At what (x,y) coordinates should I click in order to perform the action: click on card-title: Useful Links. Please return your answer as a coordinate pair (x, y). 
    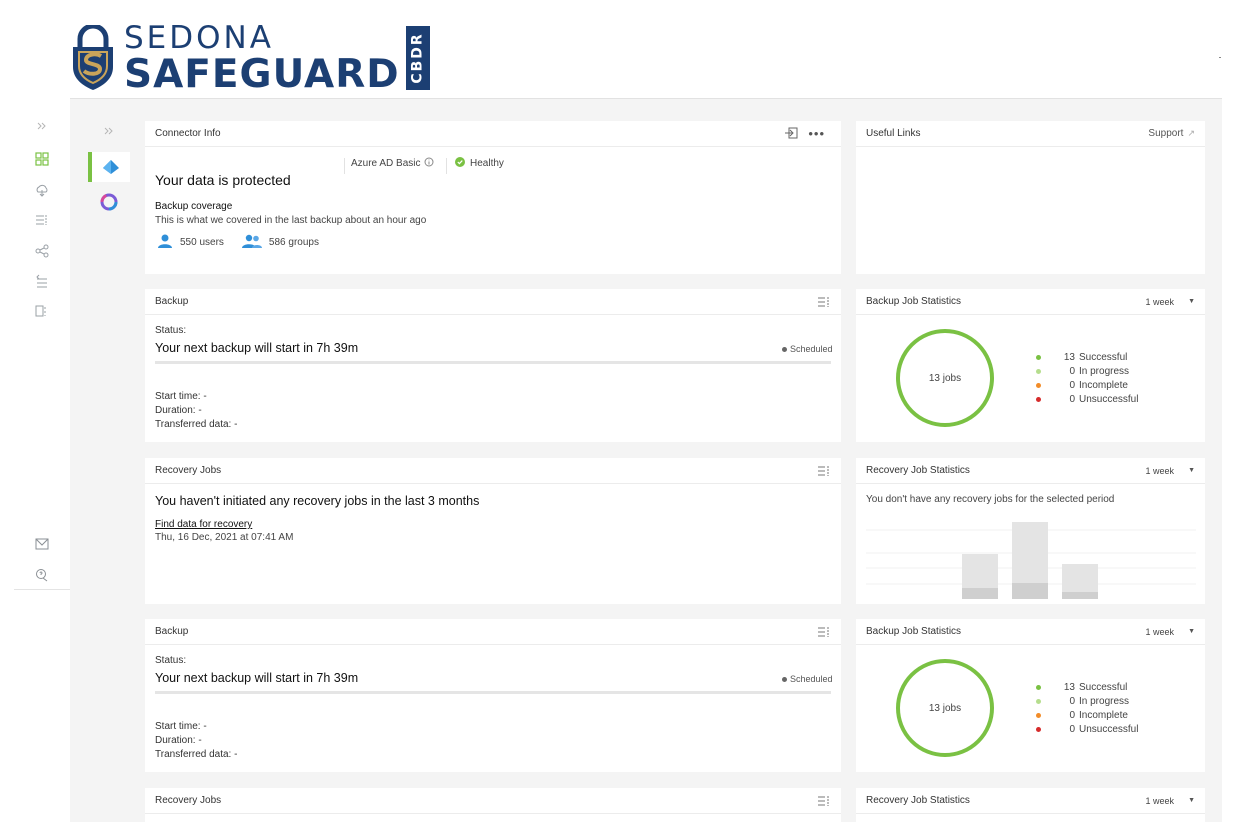
    Looking at the image, I should click on (893, 133).